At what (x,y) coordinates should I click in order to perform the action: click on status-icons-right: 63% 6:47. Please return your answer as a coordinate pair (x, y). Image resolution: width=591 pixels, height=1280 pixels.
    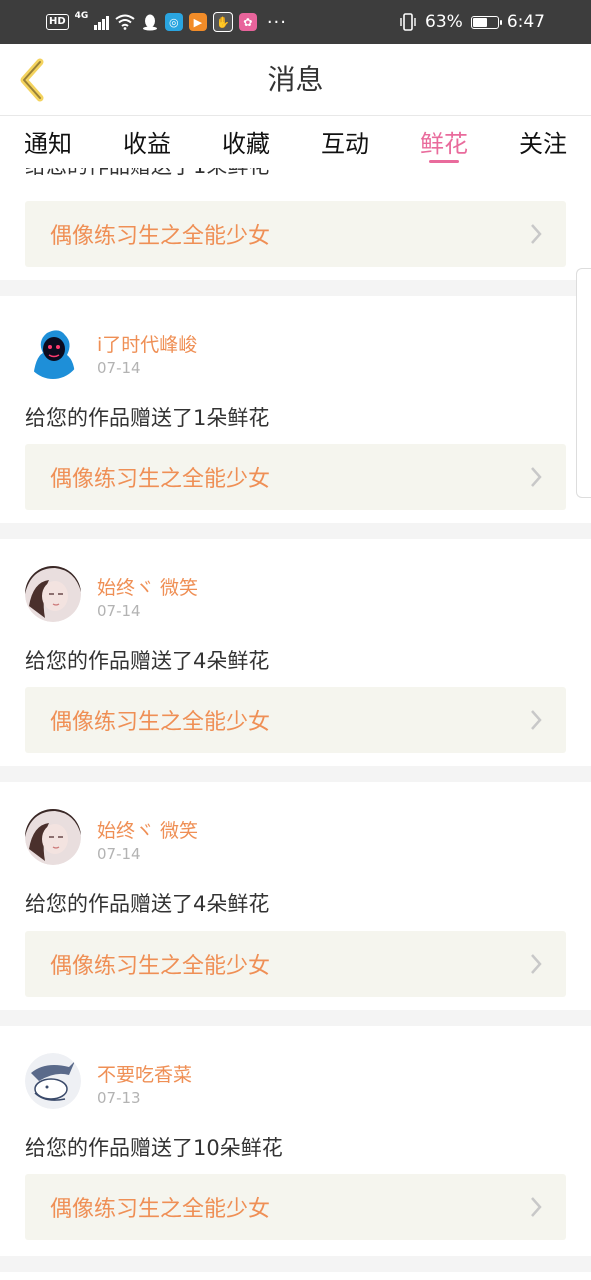
    Looking at the image, I should click on (472, 22).